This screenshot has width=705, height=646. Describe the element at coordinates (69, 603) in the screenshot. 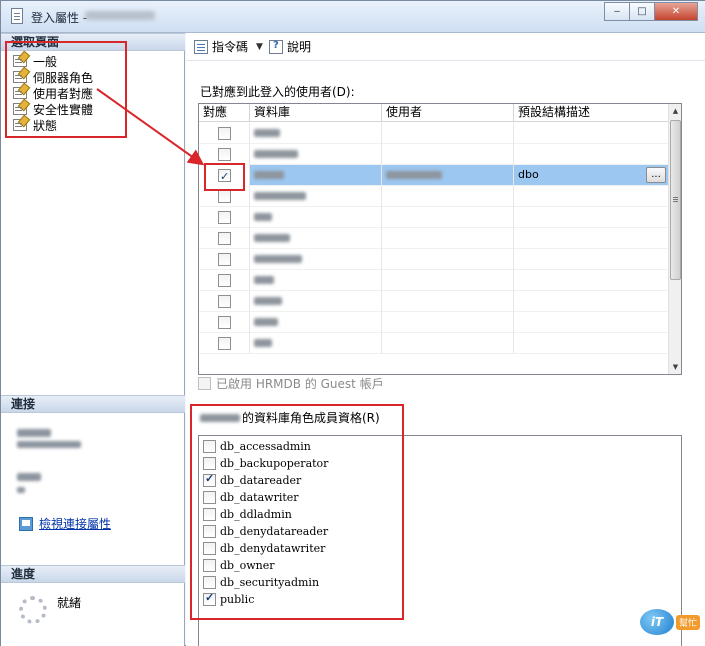

I see `progress-status: 就緒` at that location.